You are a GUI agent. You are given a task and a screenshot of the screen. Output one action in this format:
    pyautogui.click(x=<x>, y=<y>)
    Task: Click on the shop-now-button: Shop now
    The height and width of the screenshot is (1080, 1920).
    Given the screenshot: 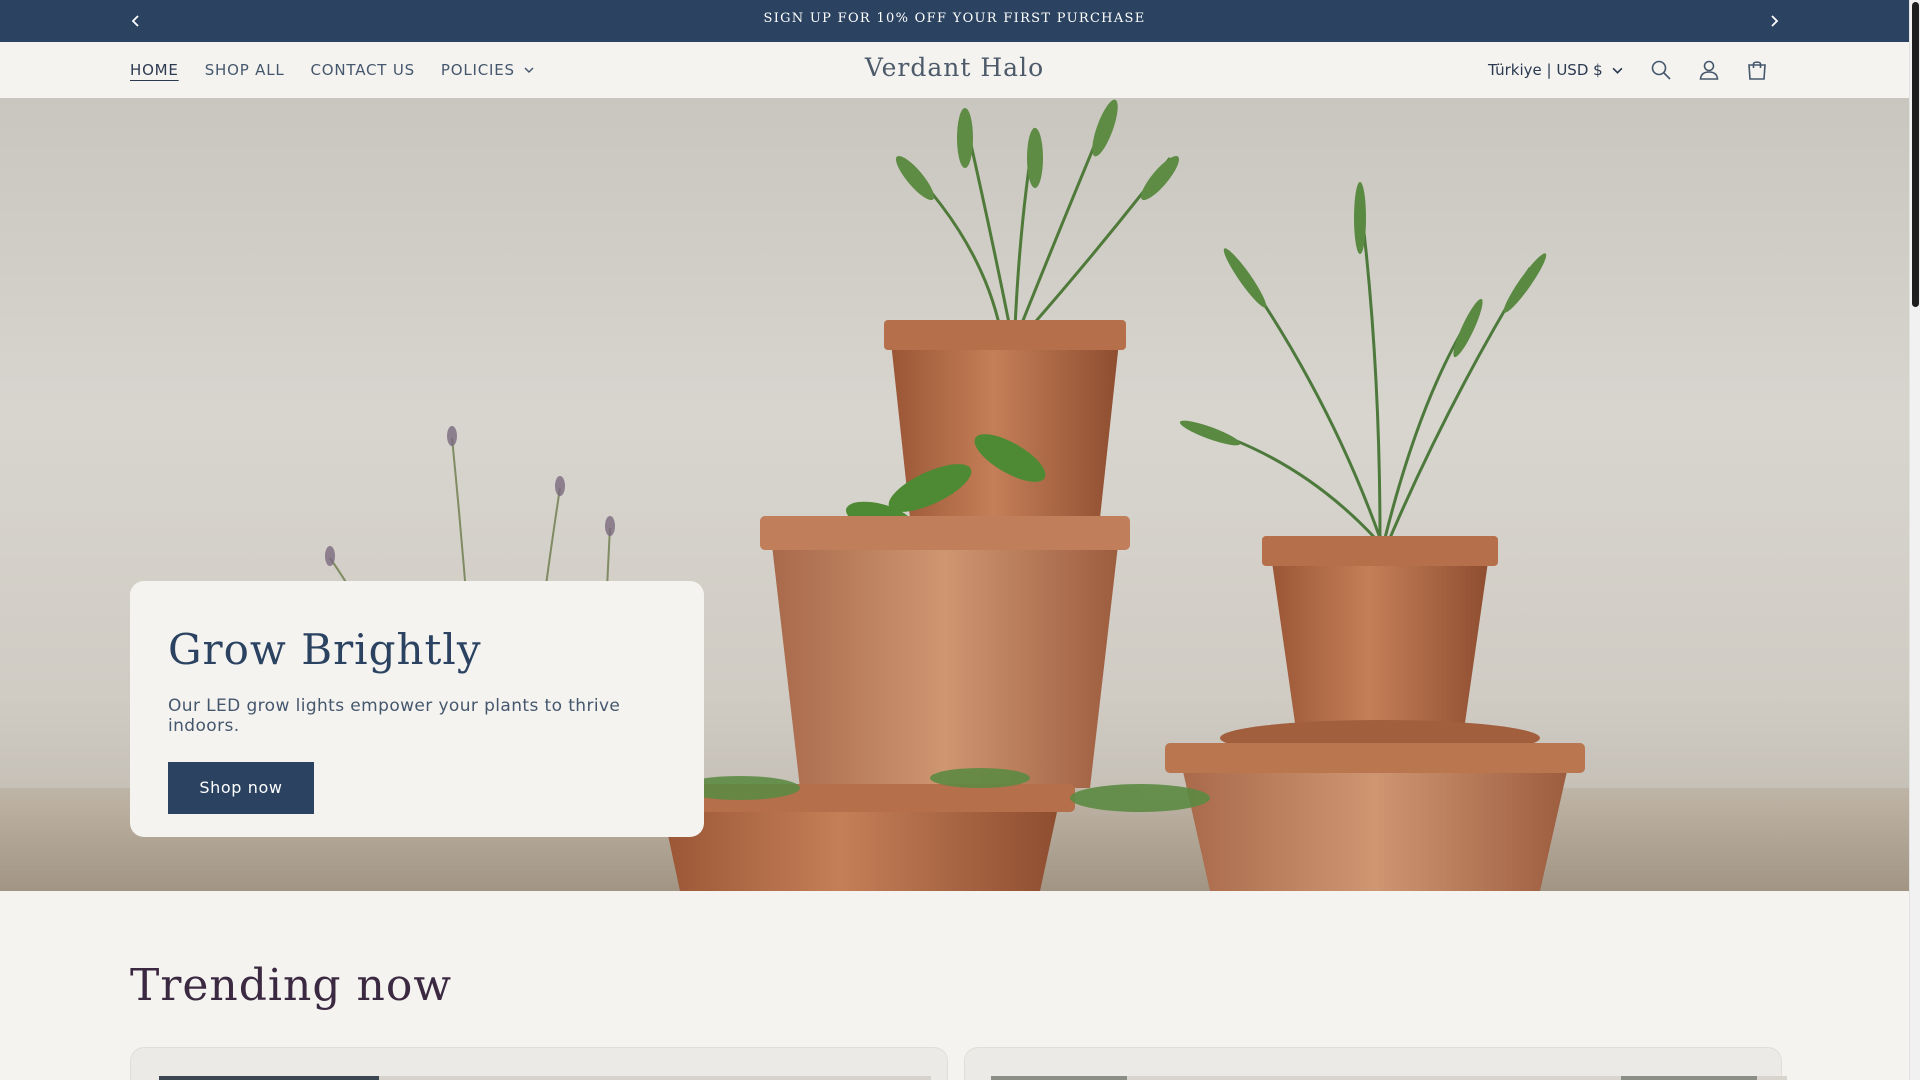 What is the action you would take?
    pyautogui.click(x=241, y=788)
    